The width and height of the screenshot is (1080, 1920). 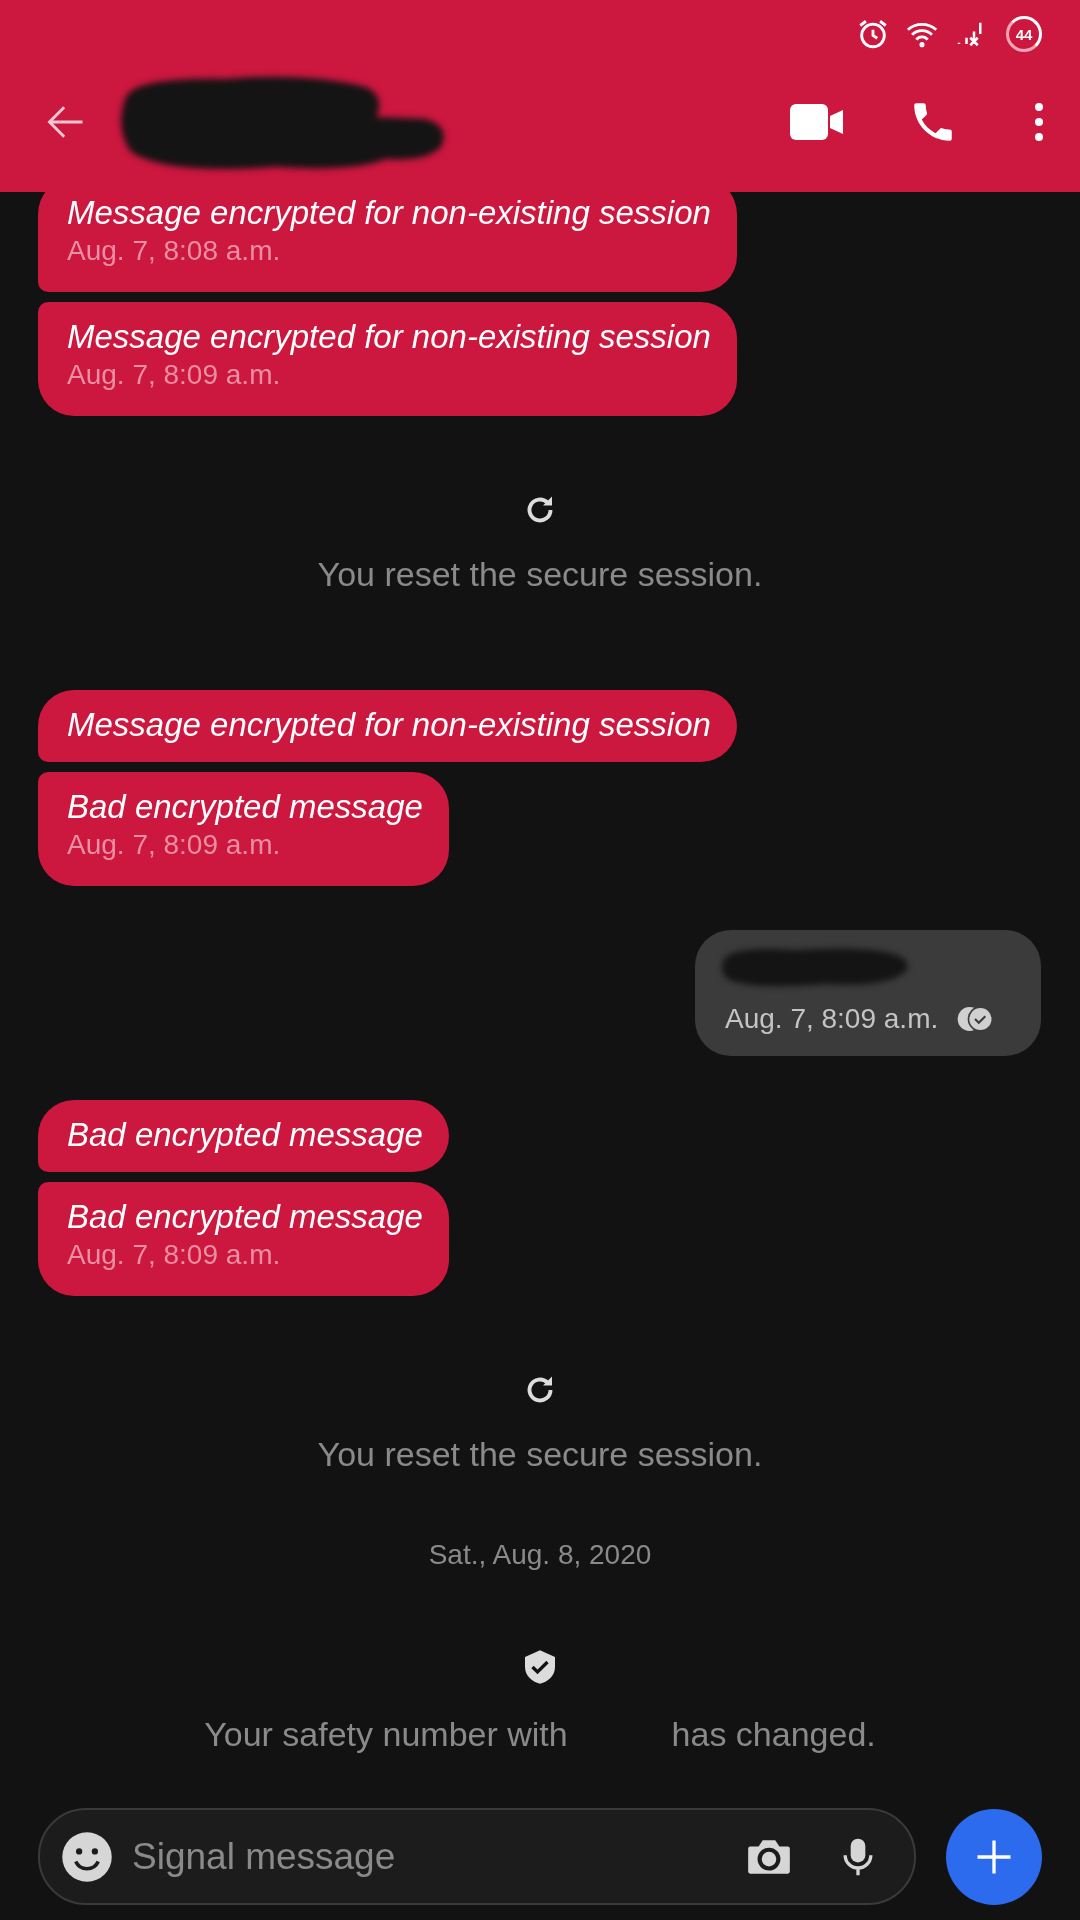 What do you see at coordinates (1039, 122) in the screenshot?
I see `more-icon` at bounding box center [1039, 122].